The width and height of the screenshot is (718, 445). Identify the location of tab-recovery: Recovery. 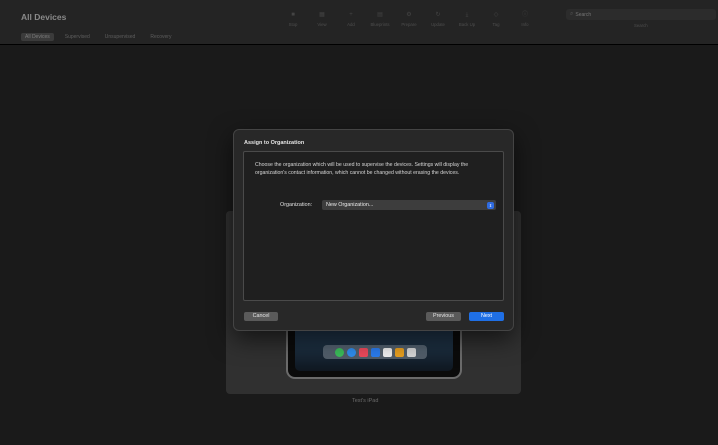
(160, 37).